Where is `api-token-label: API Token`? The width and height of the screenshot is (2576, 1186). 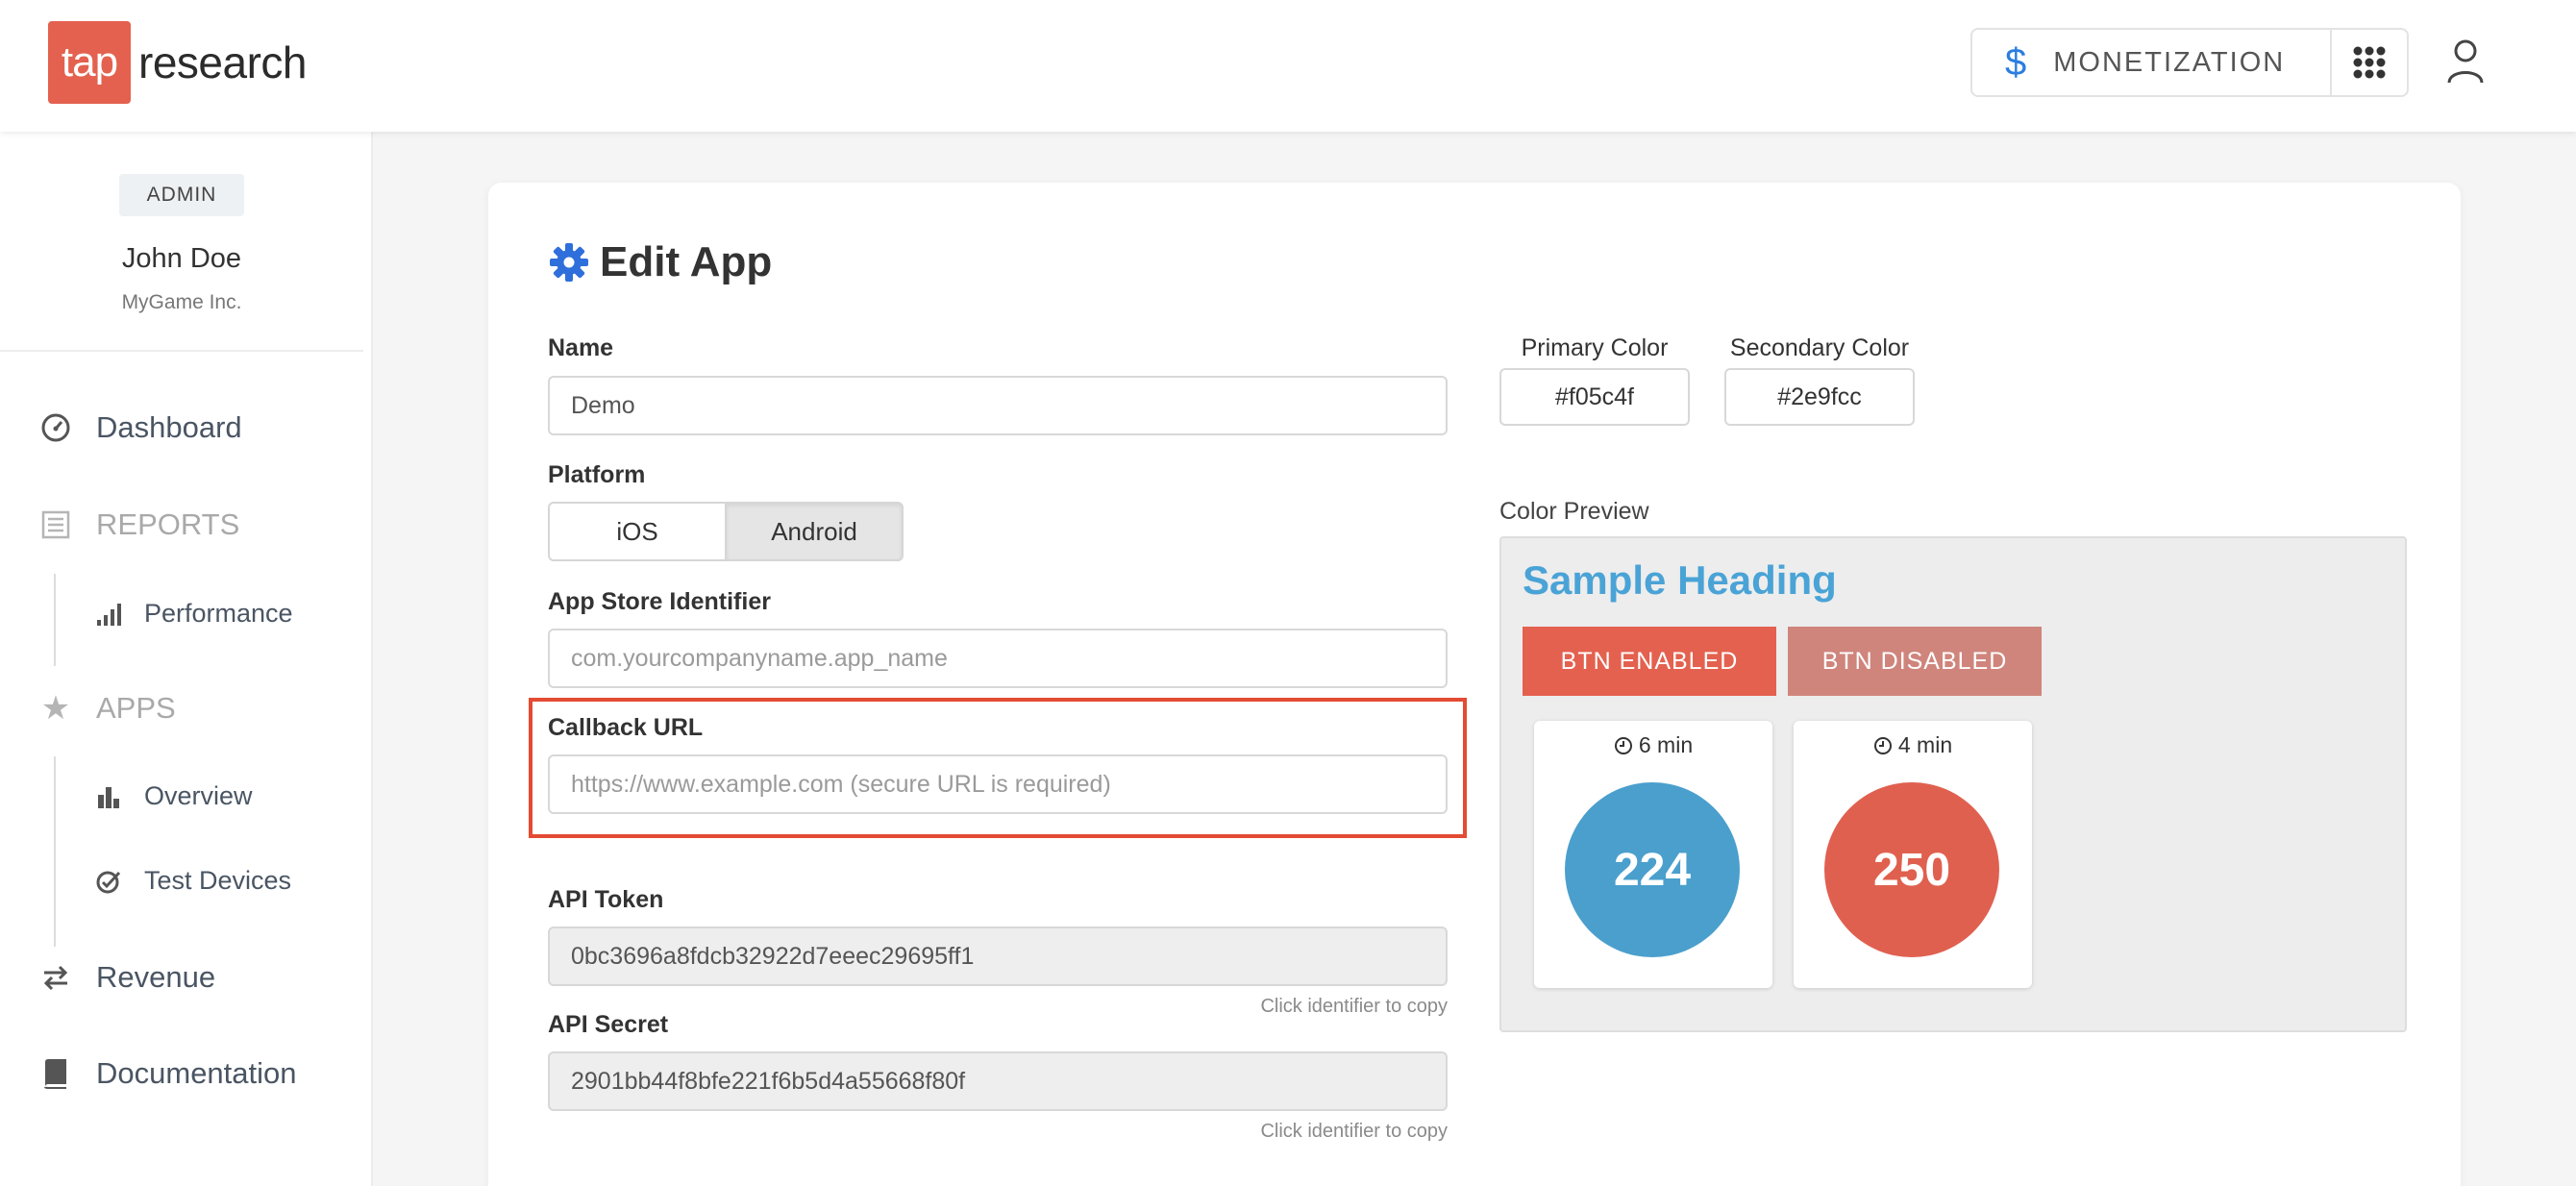
api-token-label: API Token is located at coordinates (606, 899).